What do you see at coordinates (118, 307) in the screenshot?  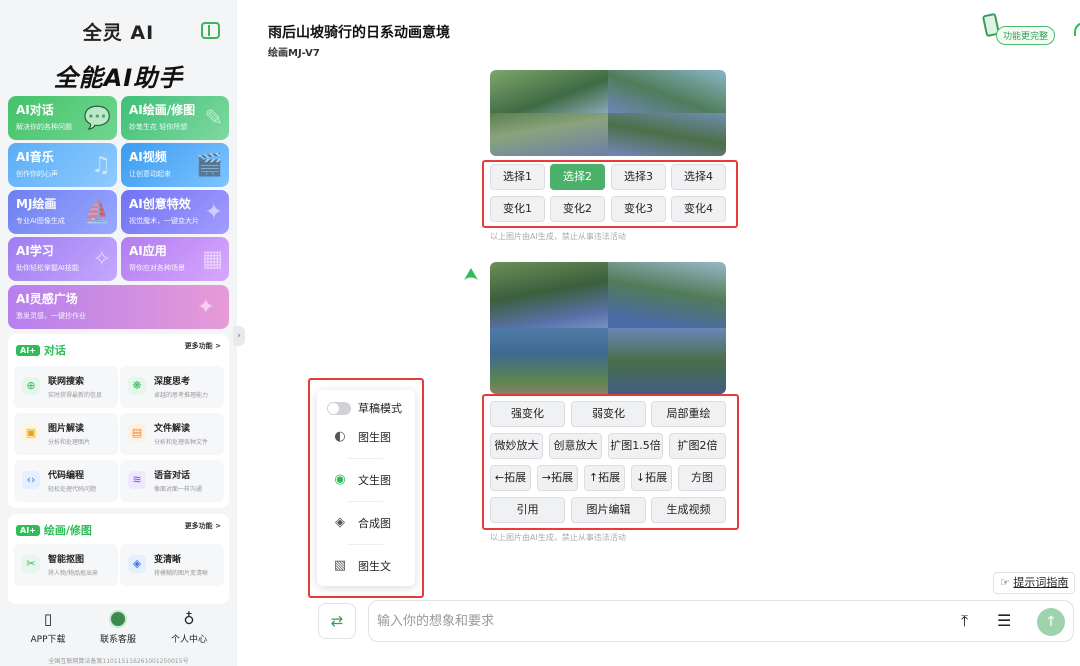 I see `card-ai-inspiration: AI灵感广场 激发灵感，一键抄作业 ✦` at bounding box center [118, 307].